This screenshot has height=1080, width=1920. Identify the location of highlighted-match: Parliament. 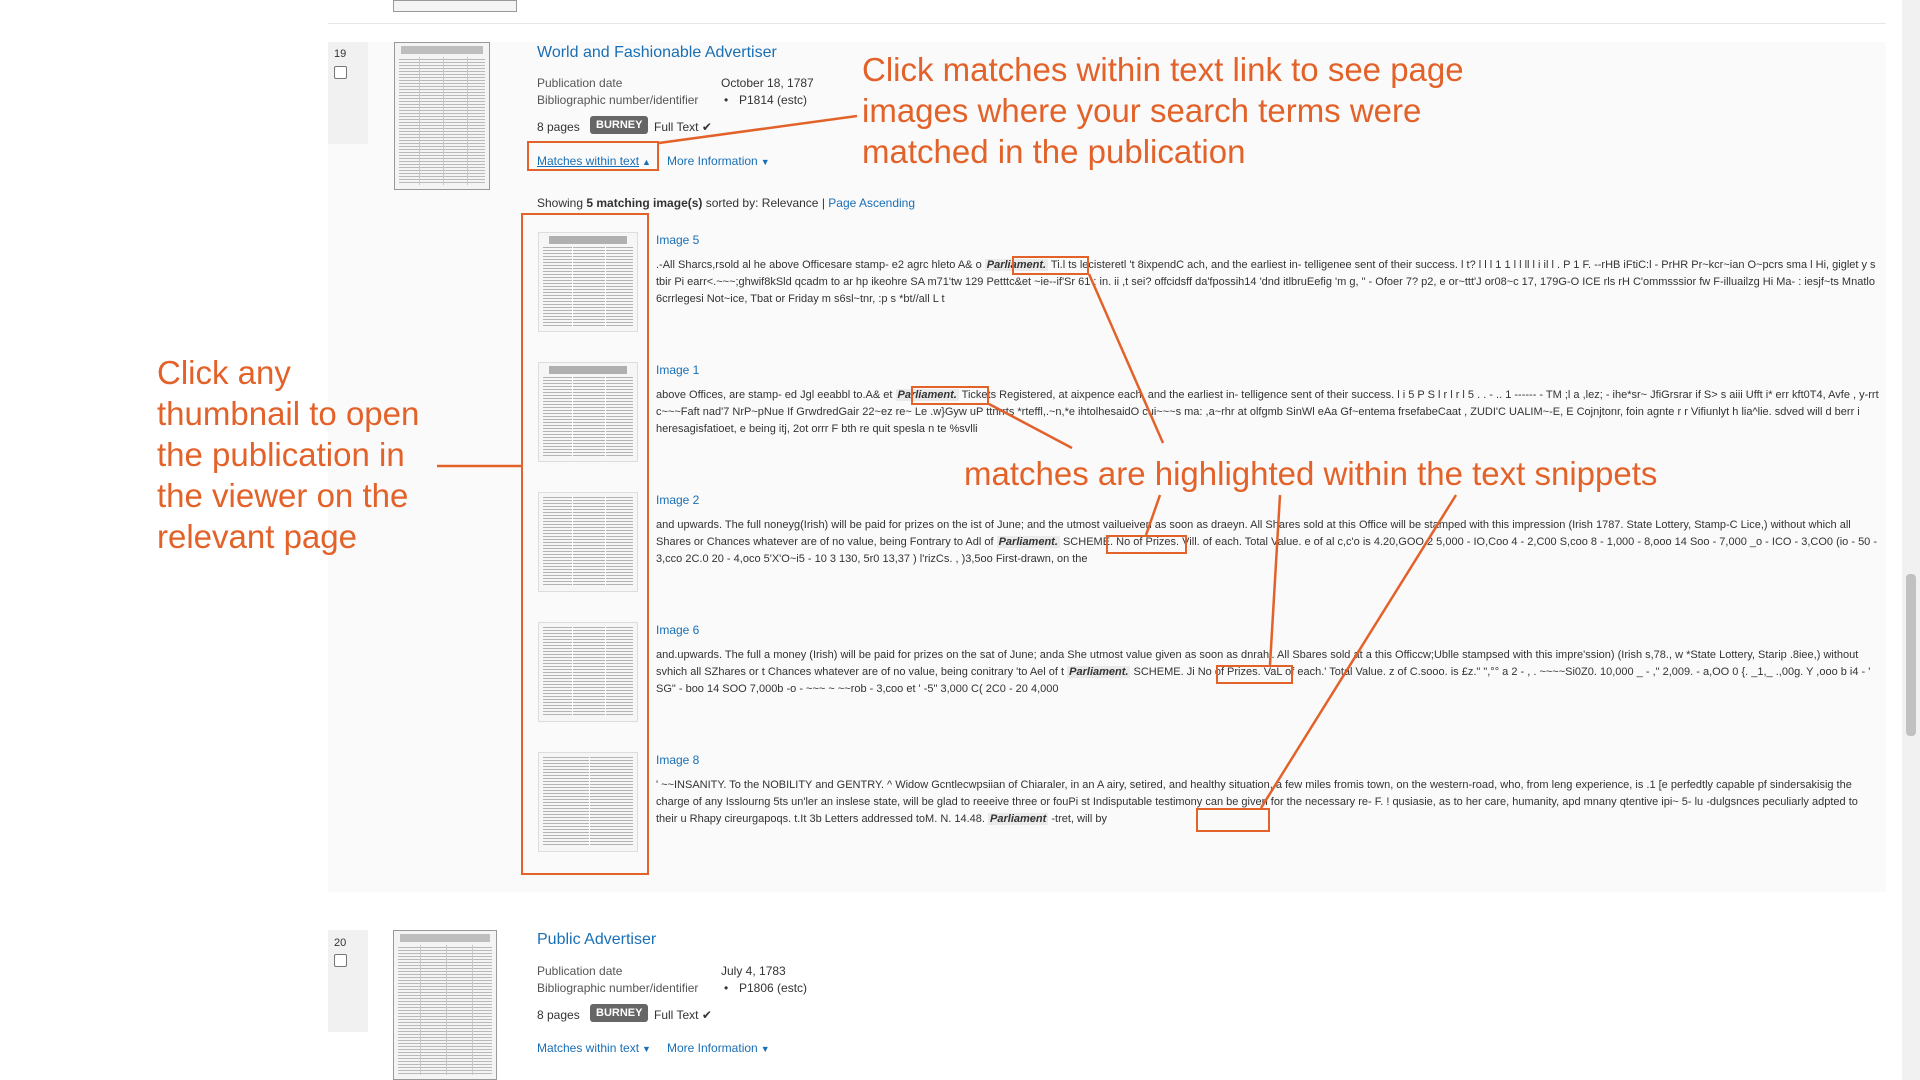
(1018, 819).